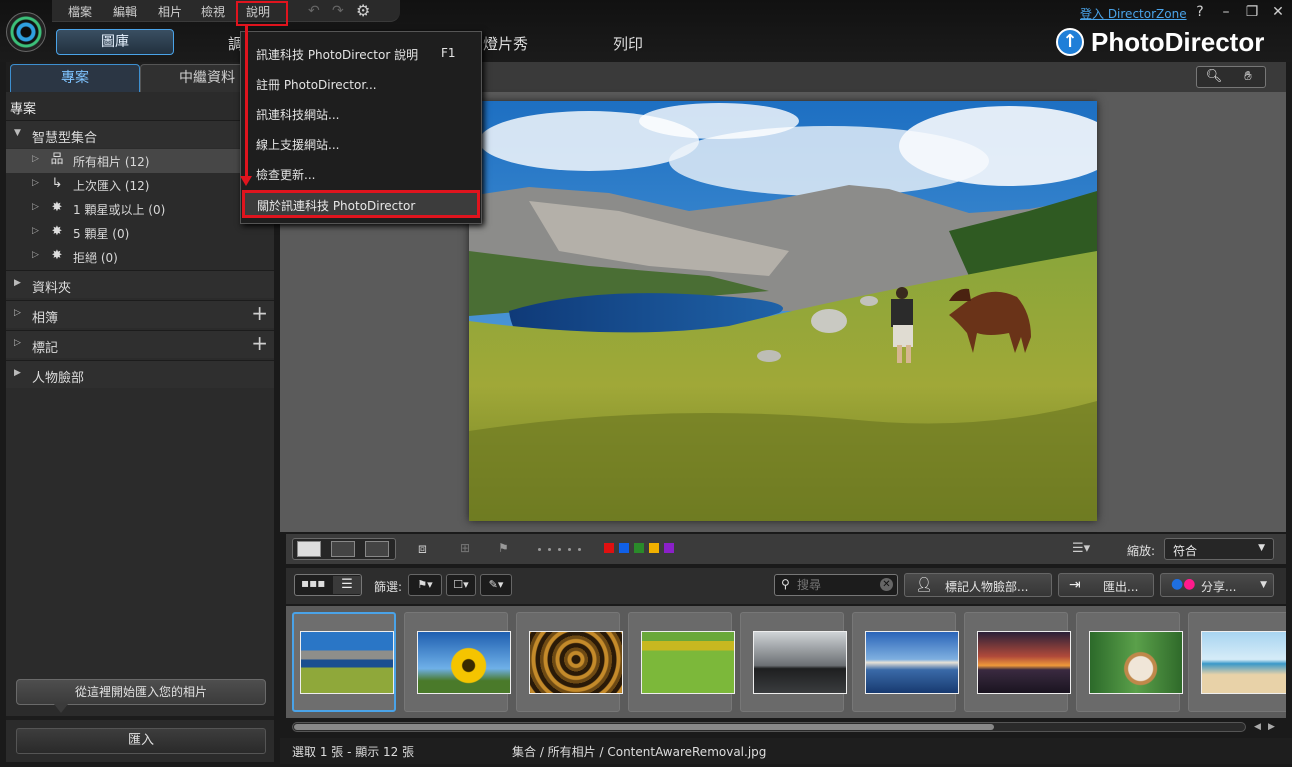  What do you see at coordinates (465, 548) in the screenshot?
I see `add-frame-icon: ⊞` at bounding box center [465, 548].